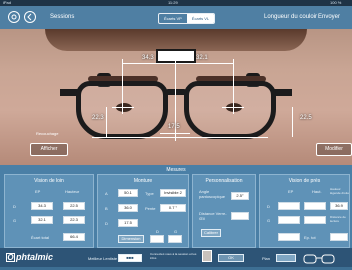 The height and width of the screenshot is (270, 352). I want to click on col-hauteur: Hauteur, so click(72, 191).